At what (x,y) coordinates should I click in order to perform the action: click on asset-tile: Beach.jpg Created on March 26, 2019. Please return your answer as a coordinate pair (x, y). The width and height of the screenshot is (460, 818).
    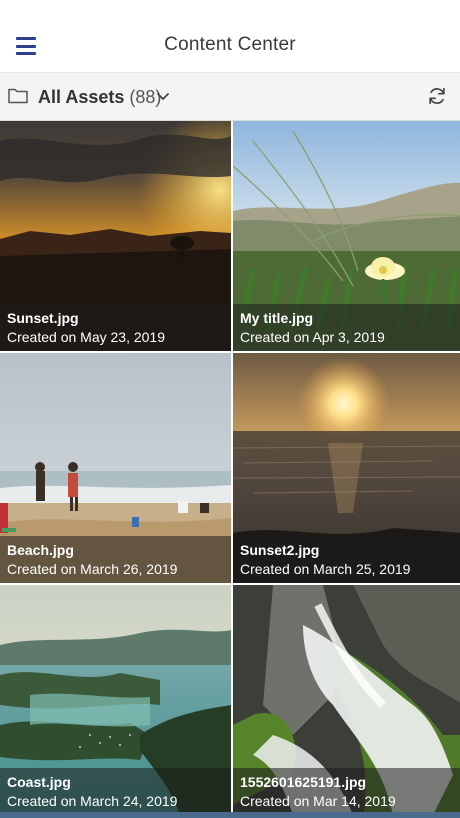
    Looking at the image, I should click on (115, 468).